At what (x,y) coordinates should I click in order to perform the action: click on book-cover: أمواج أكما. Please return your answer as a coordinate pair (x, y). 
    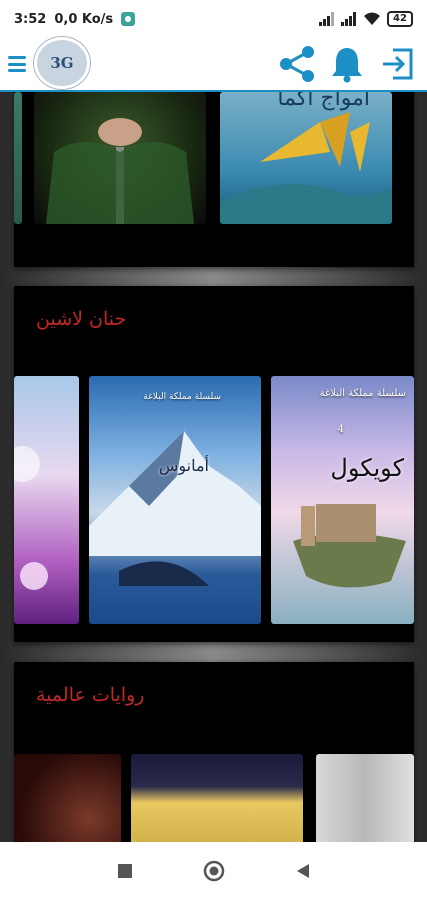
    Looking at the image, I should click on (306, 158).